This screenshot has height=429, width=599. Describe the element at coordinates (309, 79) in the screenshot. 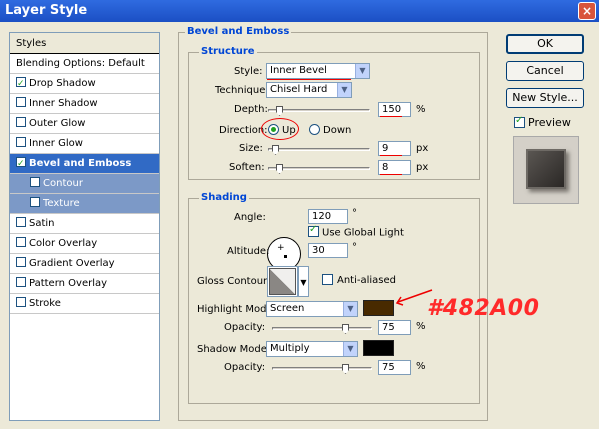

I see `style-red-underline` at that location.